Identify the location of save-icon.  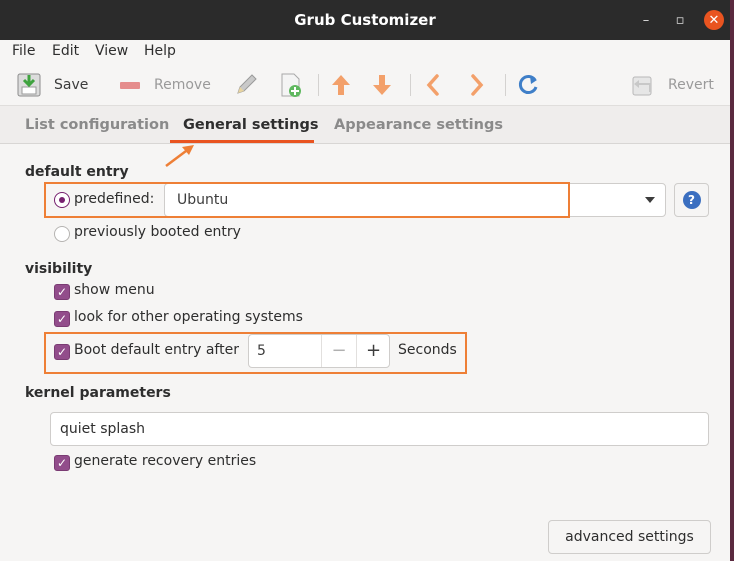
(29, 85).